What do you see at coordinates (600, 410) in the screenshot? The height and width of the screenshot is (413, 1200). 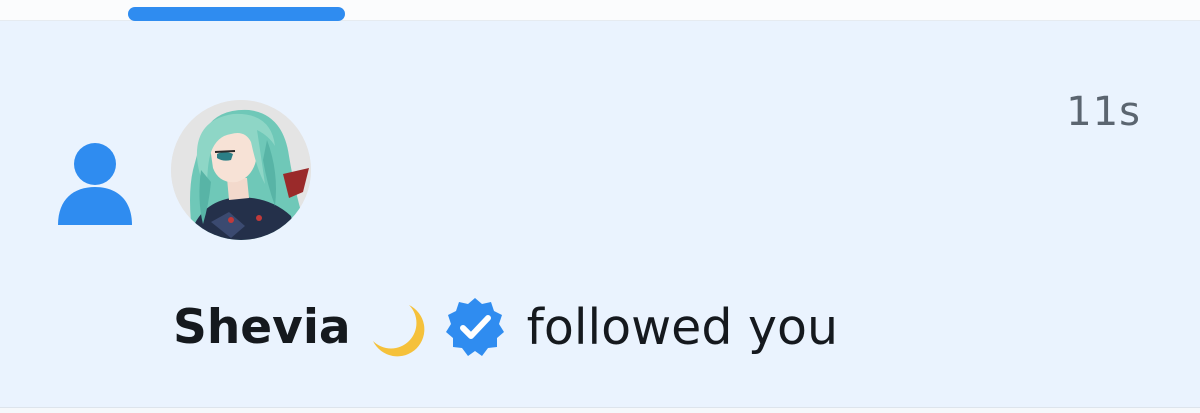 I see `divider` at bounding box center [600, 410].